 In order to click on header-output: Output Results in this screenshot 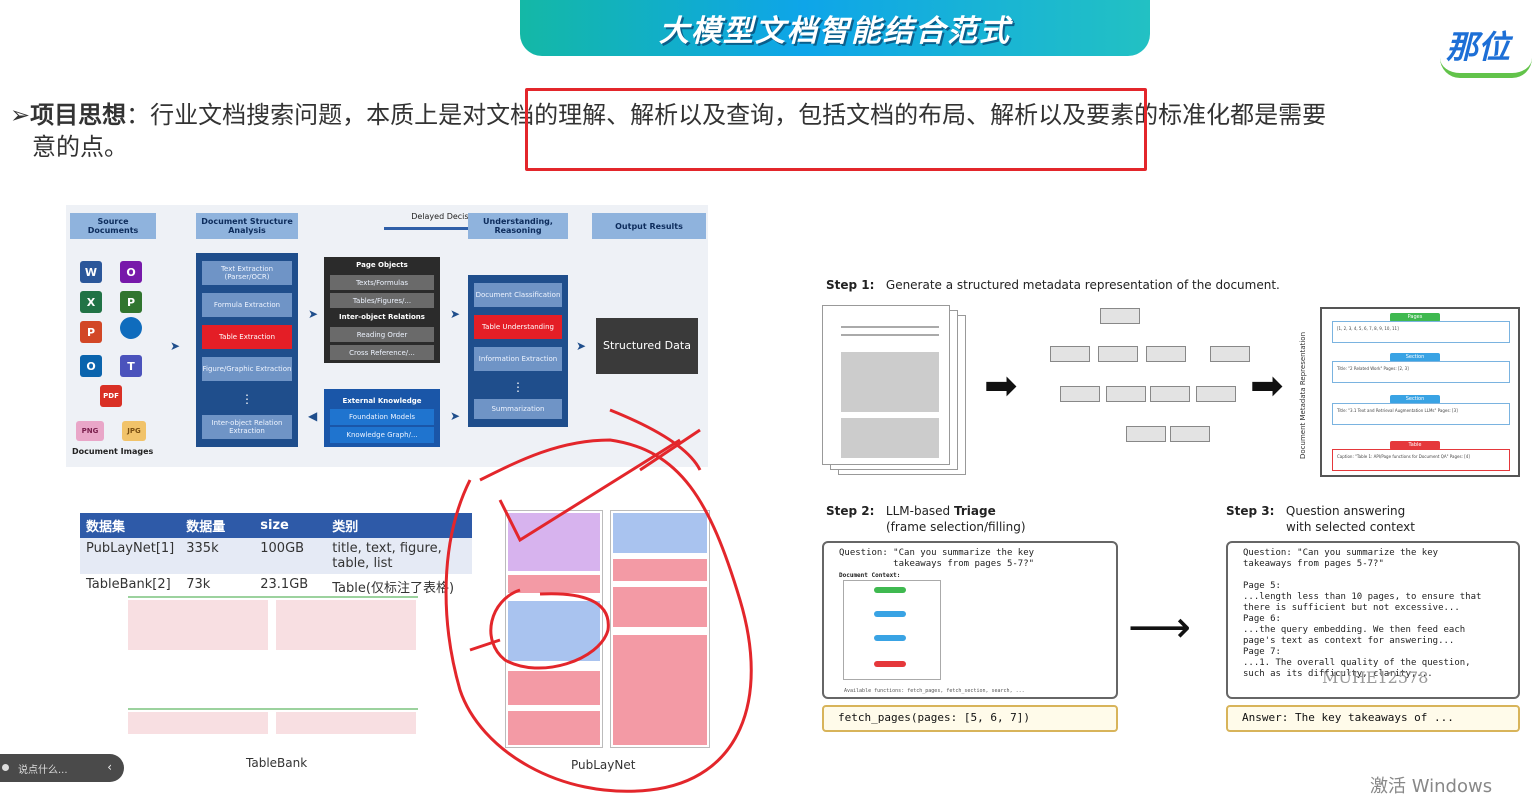, I will do `click(649, 226)`.